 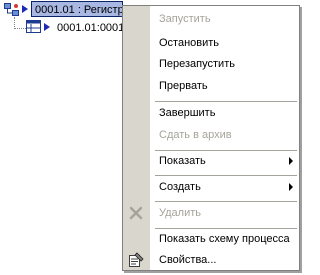 What do you see at coordinates (224, 239) in the screenshot?
I see `menu-item-label: Показать схему процесса` at bounding box center [224, 239].